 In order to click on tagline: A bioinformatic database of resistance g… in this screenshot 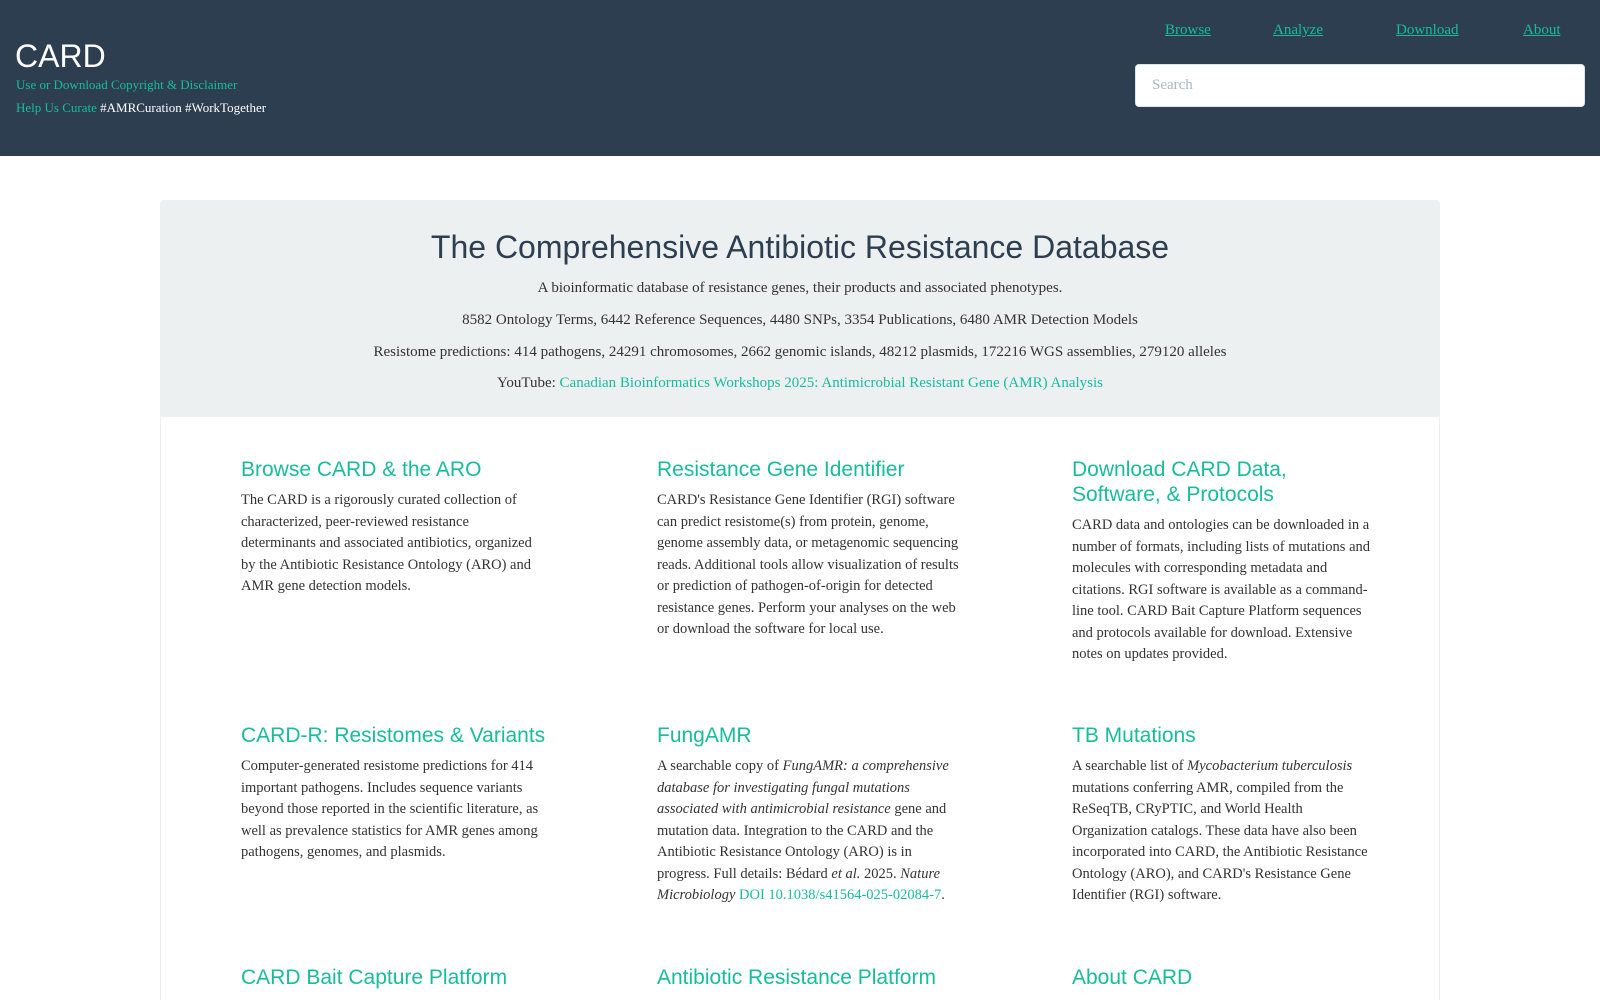, I will do `click(800, 288)`.